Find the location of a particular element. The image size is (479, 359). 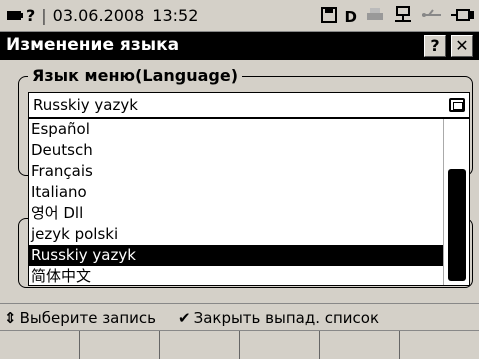

usb-icon is located at coordinates (432, 17).